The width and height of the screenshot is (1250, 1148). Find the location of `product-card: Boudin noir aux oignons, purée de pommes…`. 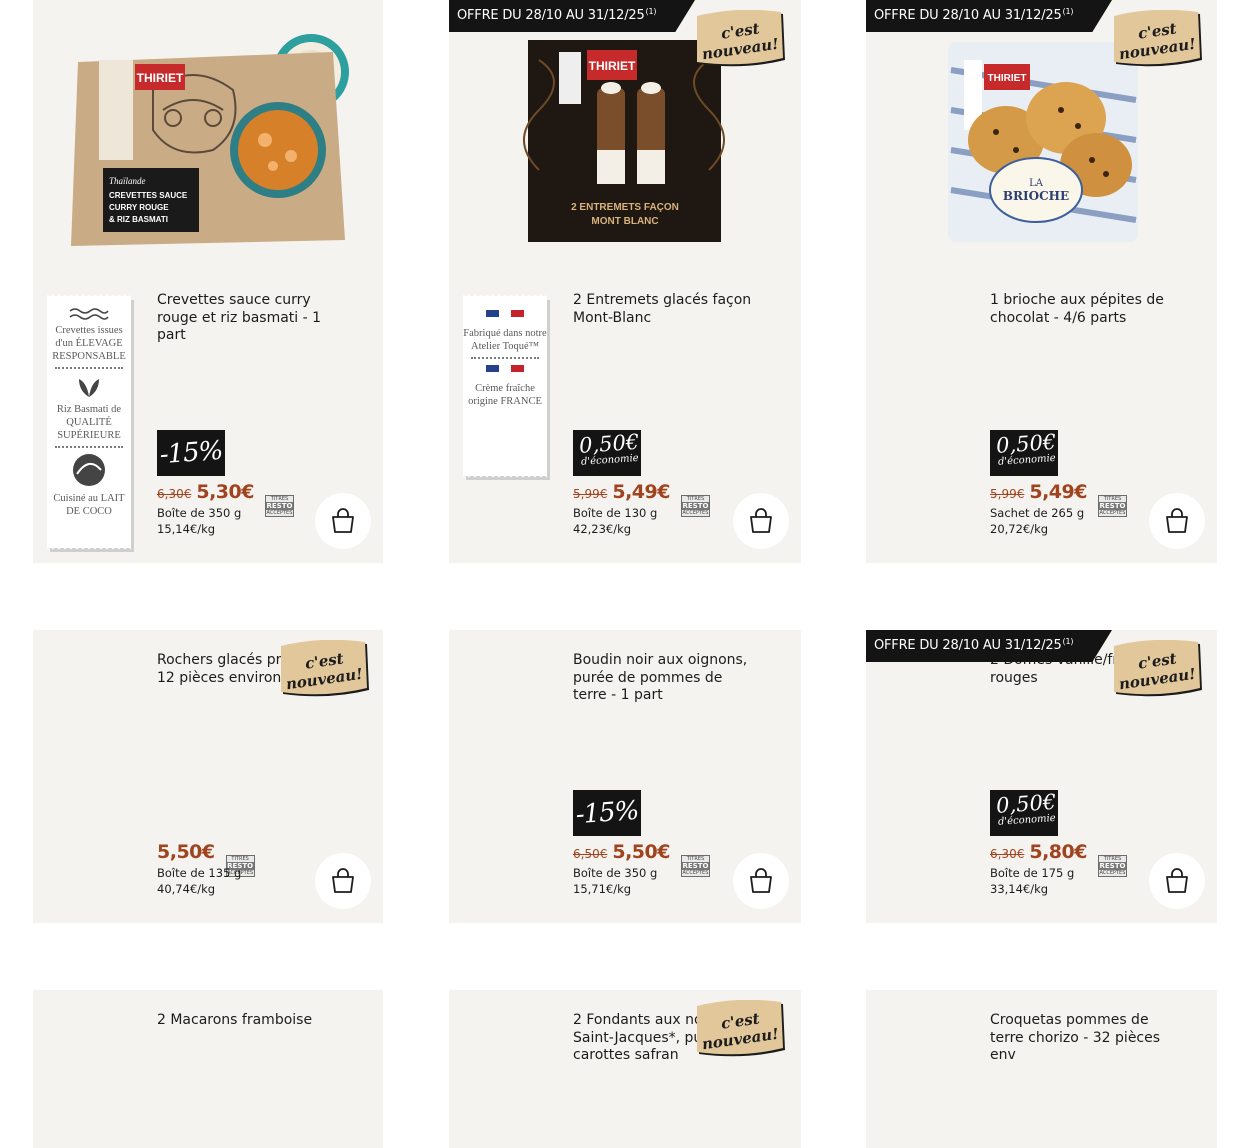

product-card: Boudin noir aux oignons, purée de pommes… is located at coordinates (625, 776).